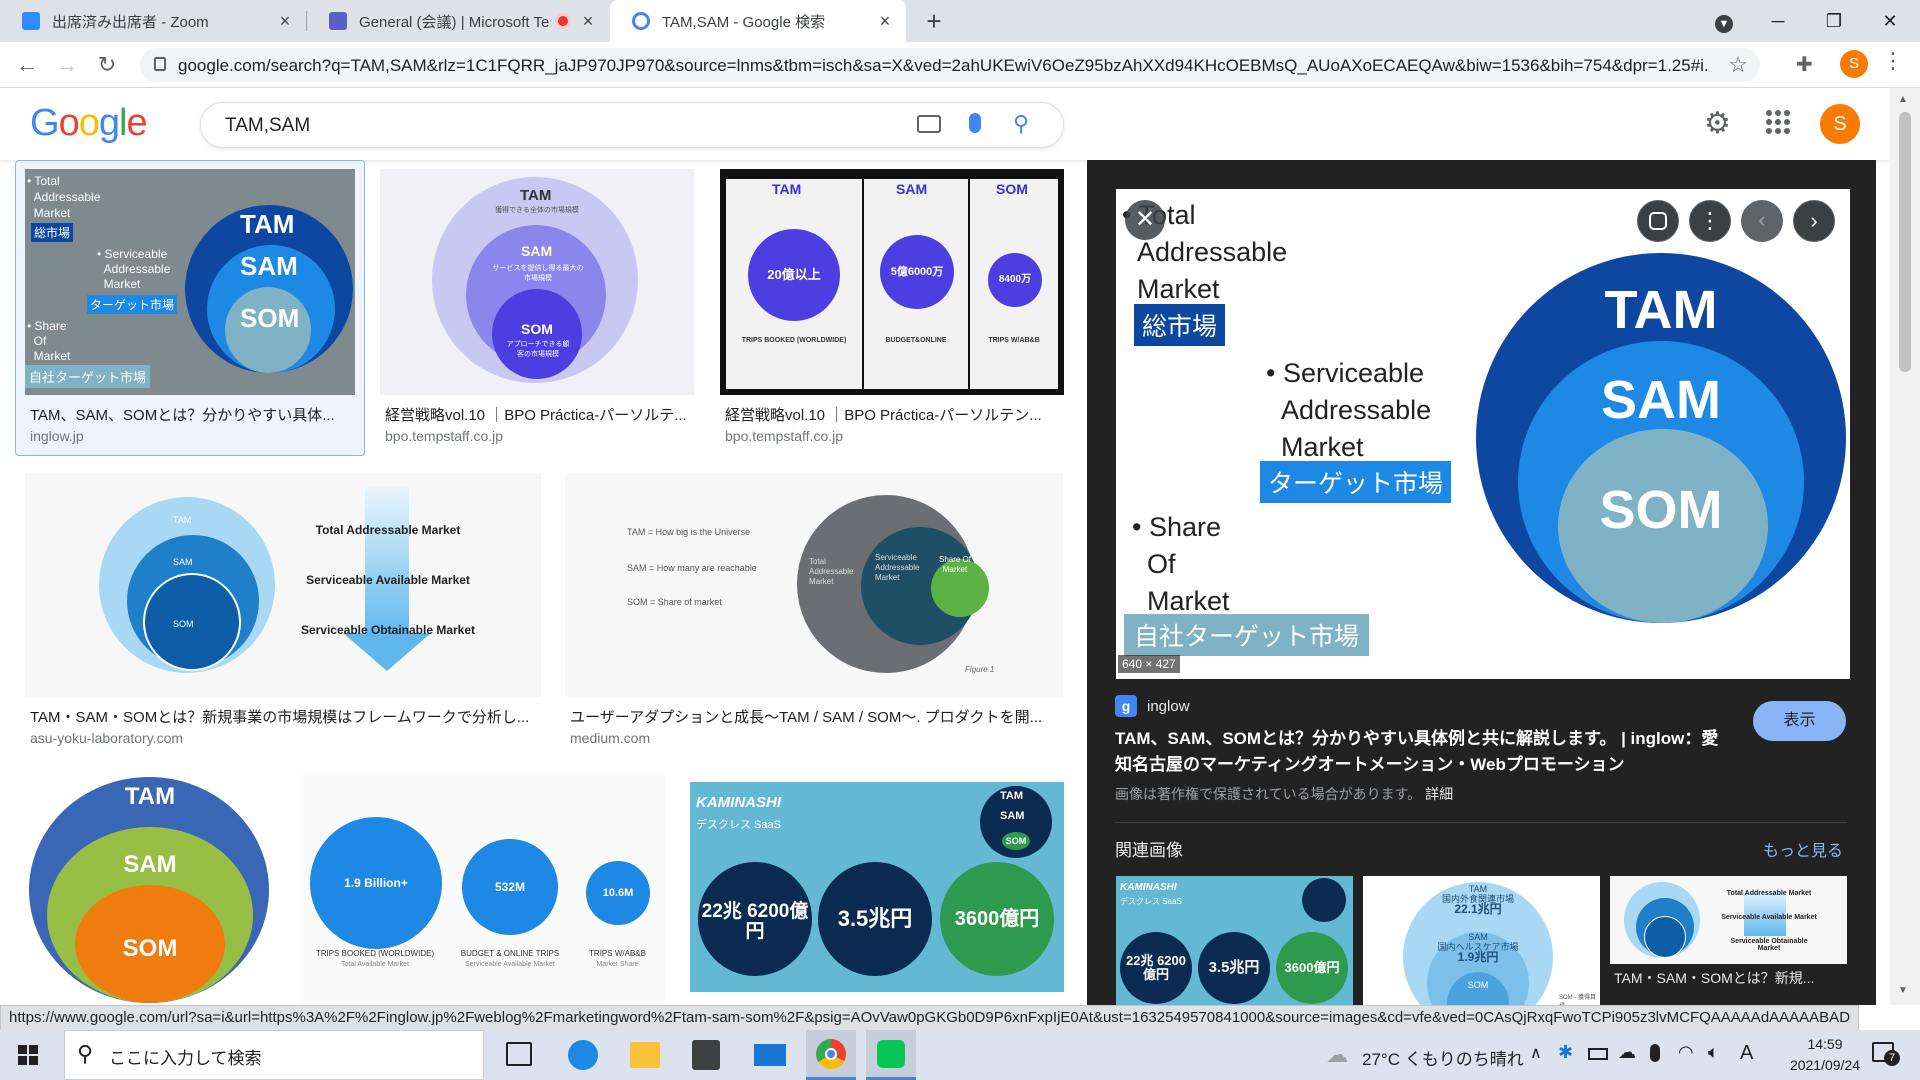 The width and height of the screenshot is (1920, 1080). I want to click on line-taskbar-button, so click(891, 1055).